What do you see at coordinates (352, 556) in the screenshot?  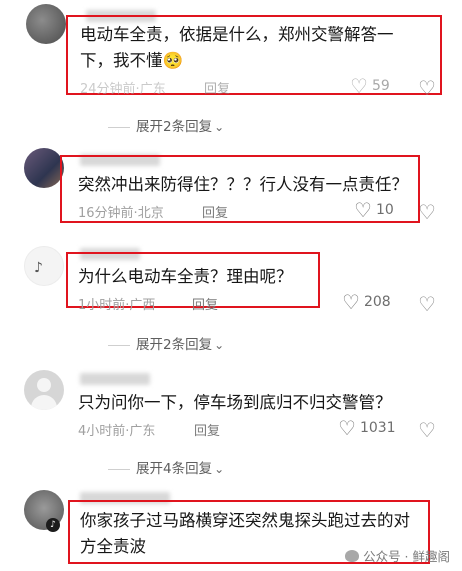 I see `wechat-icon` at bounding box center [352, 556].